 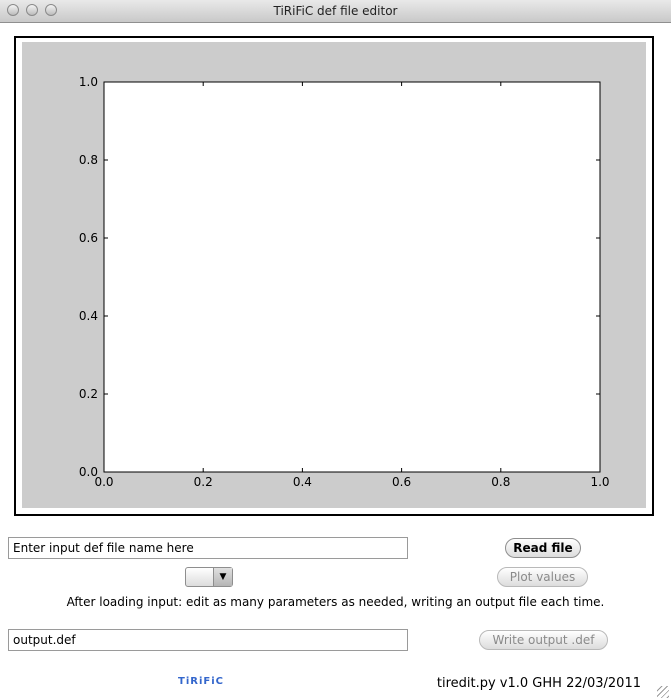 I want to click on tirific-logo: TiRiFiC, so click(x=201, y=681).